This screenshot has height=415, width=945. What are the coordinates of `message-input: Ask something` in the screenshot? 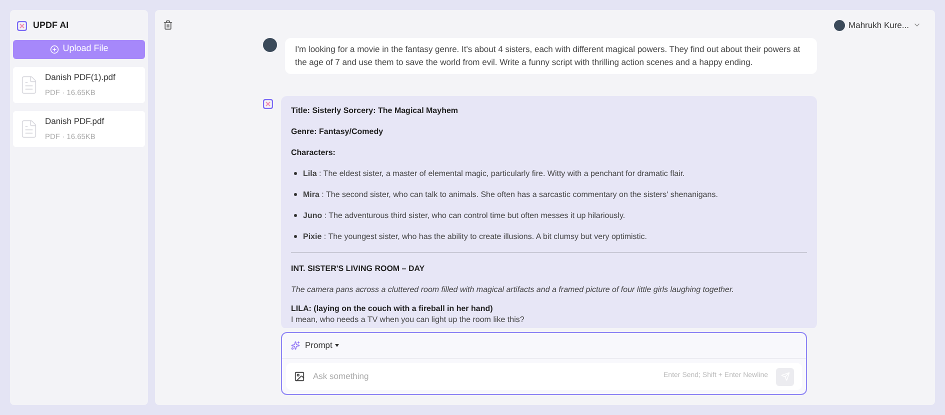 It's located at (484, 376).